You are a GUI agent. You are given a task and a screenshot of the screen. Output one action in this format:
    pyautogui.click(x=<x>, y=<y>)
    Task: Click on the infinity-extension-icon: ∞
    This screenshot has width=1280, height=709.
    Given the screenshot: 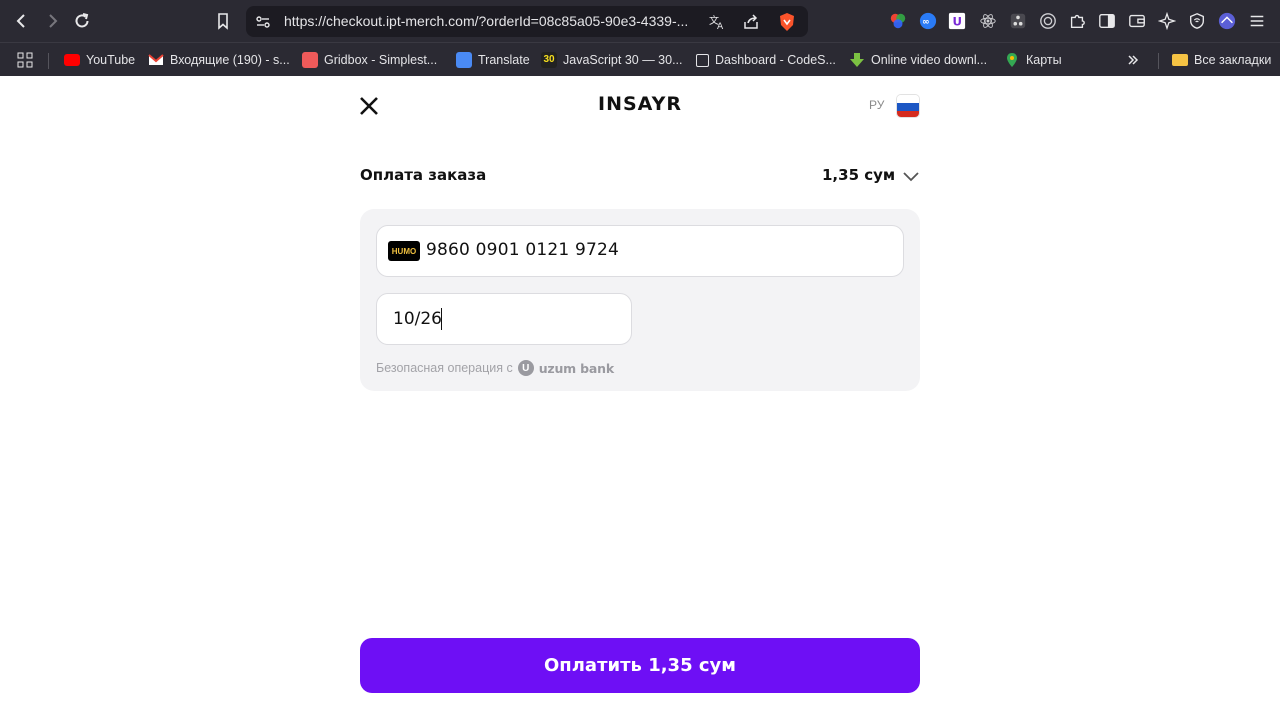 What is the action you would take?
    pyautogui.click(x=928, y=21)
    